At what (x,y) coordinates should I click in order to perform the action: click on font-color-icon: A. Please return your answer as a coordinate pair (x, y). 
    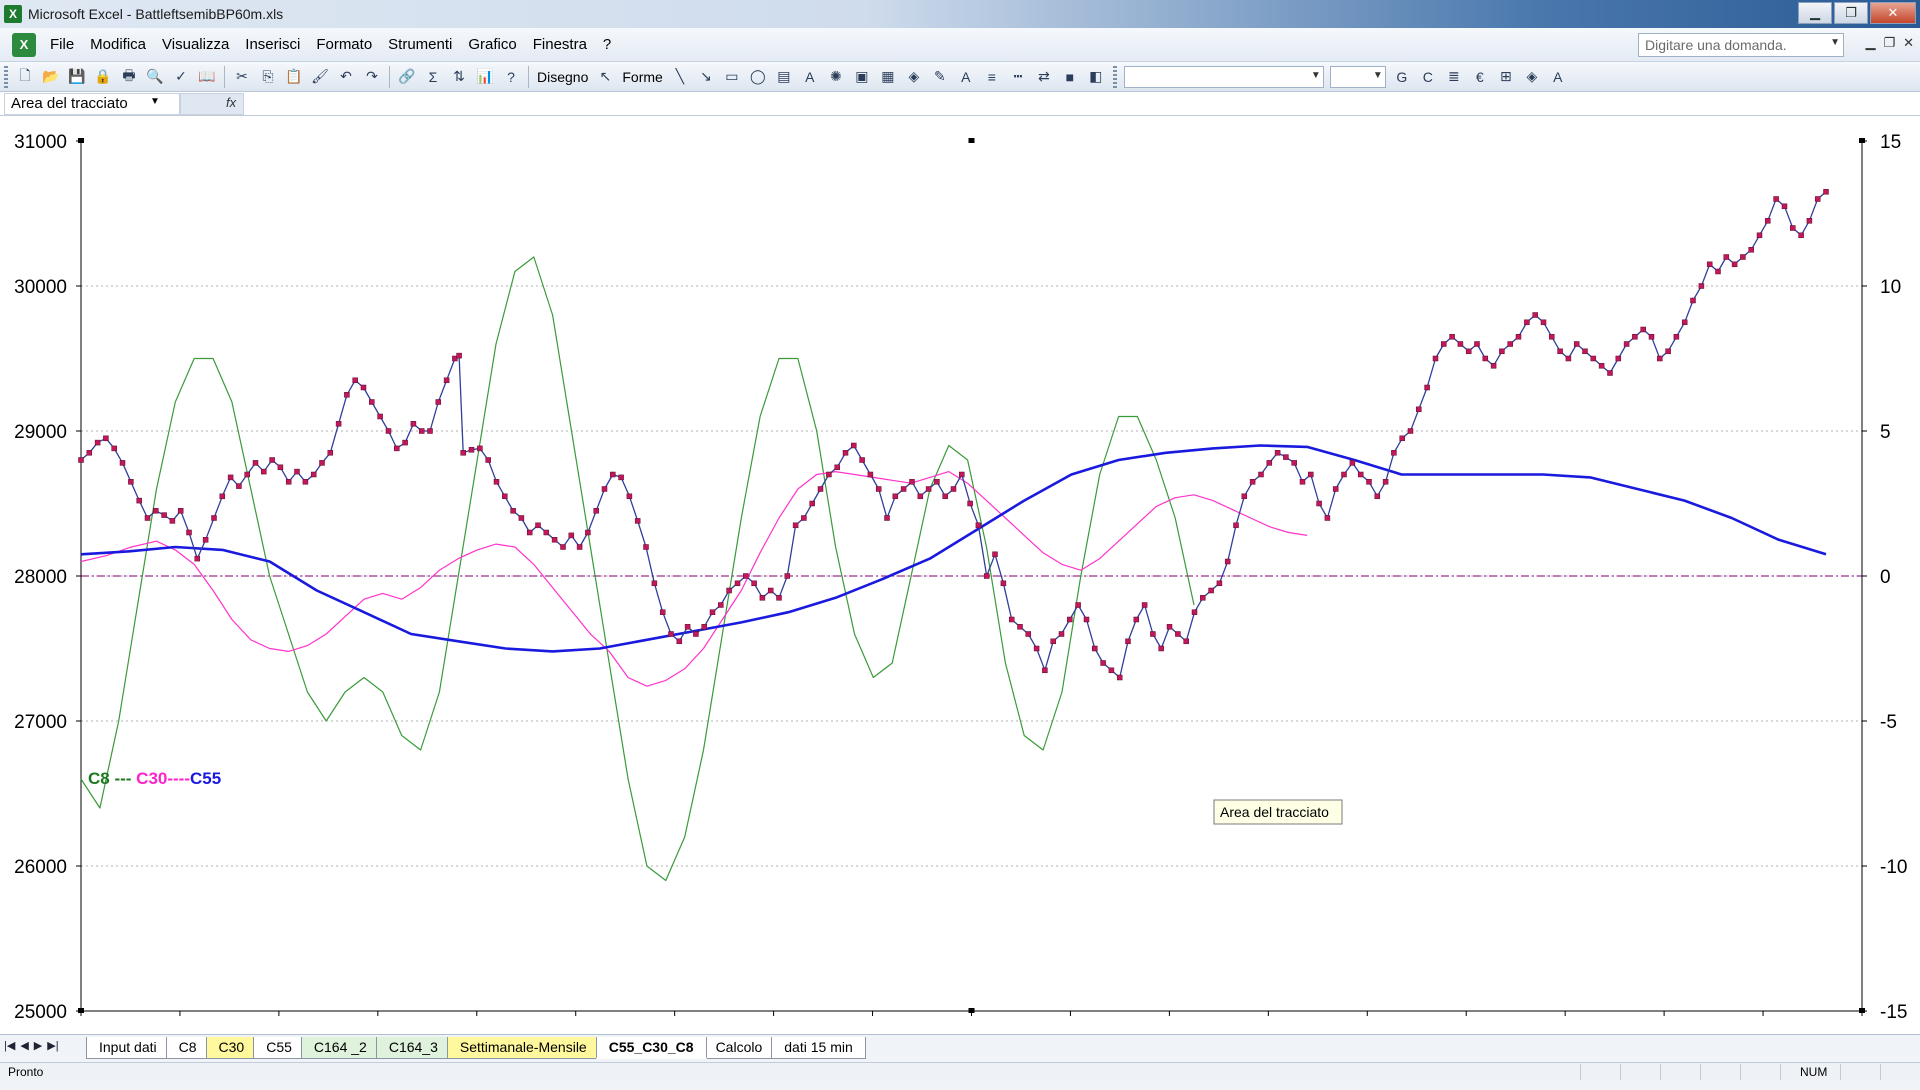
    Looking at the image, I should click on (966, 77).